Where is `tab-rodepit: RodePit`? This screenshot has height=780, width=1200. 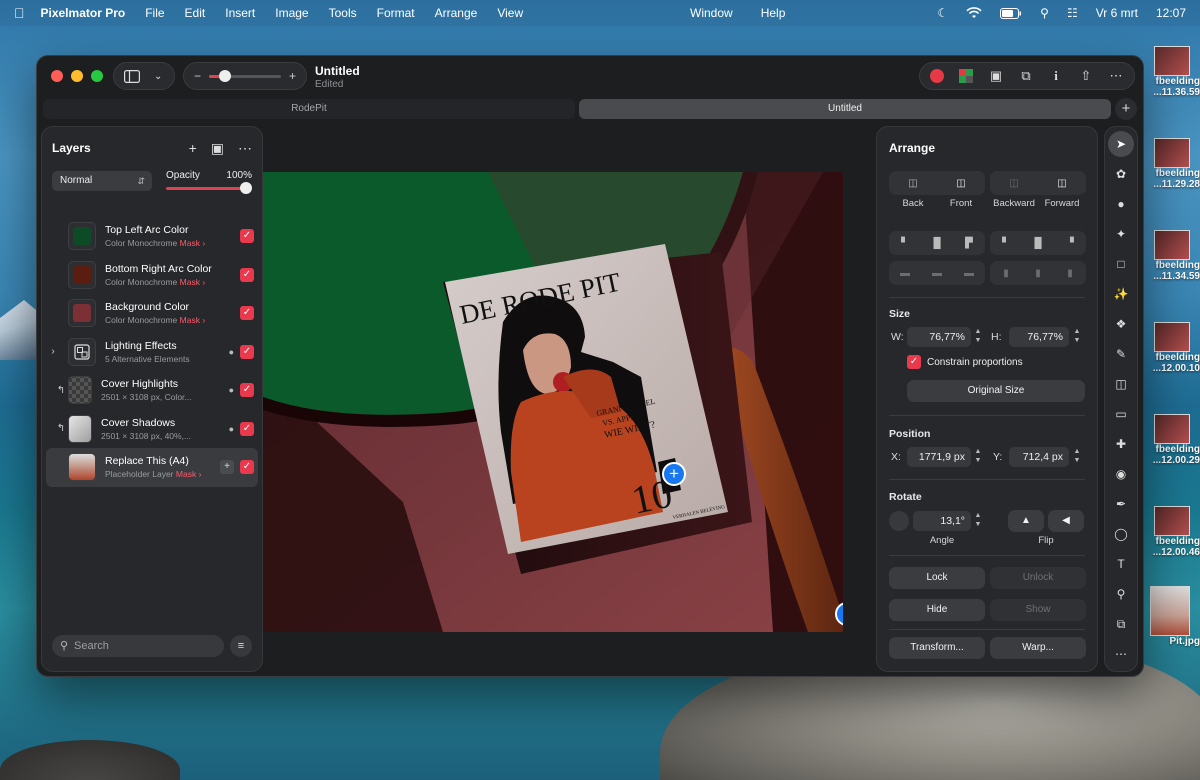 tab-rodepit: RodePit is located at coordinates (309, 109).